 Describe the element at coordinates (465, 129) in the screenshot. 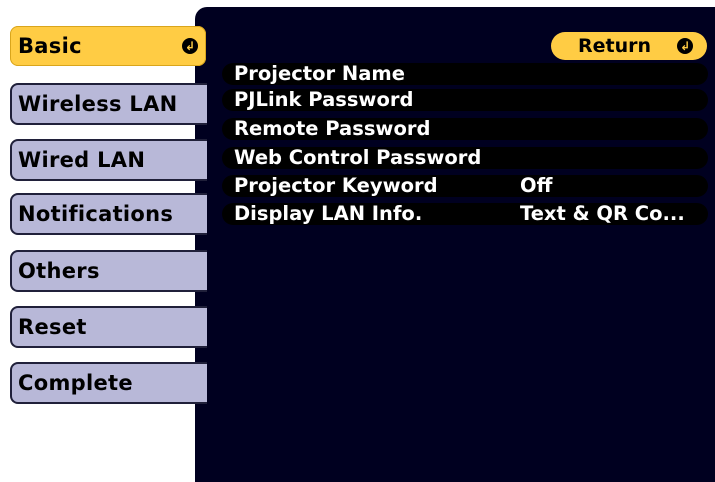

I see `setting-remote-password: Remote Password` at that location.